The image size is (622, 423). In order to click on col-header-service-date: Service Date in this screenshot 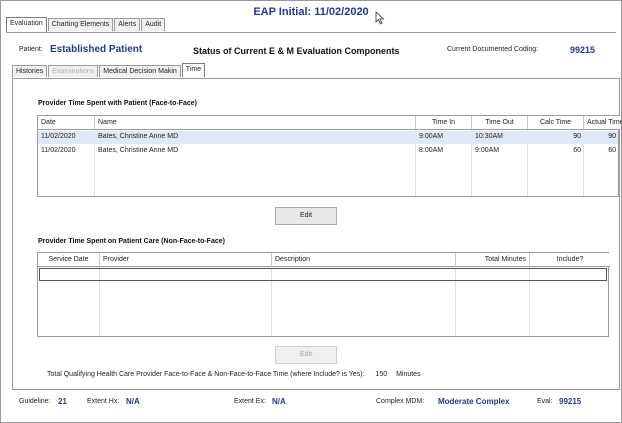, I will do `click(69, 260)`.